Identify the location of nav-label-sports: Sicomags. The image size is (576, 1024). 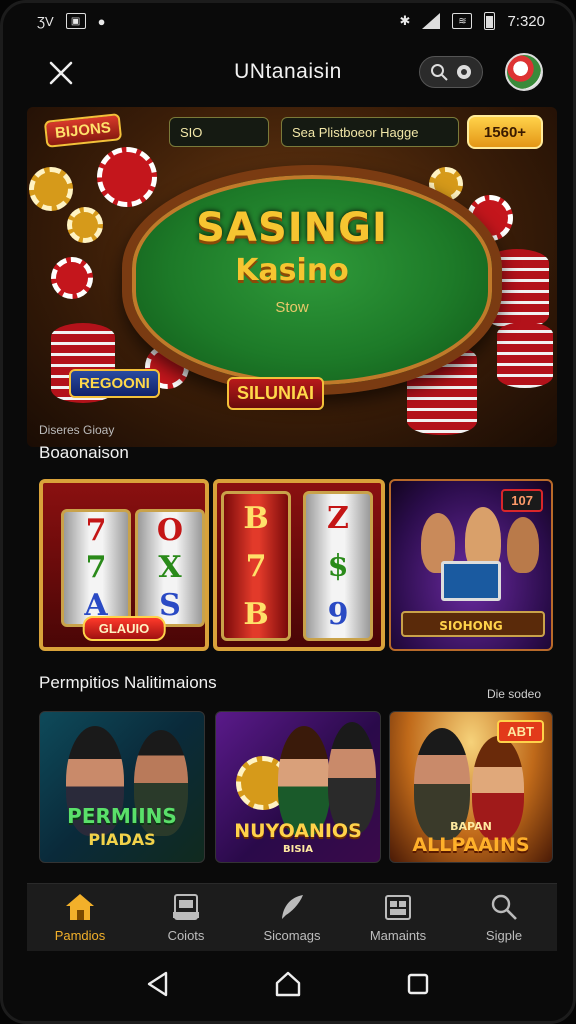
(292, 935).